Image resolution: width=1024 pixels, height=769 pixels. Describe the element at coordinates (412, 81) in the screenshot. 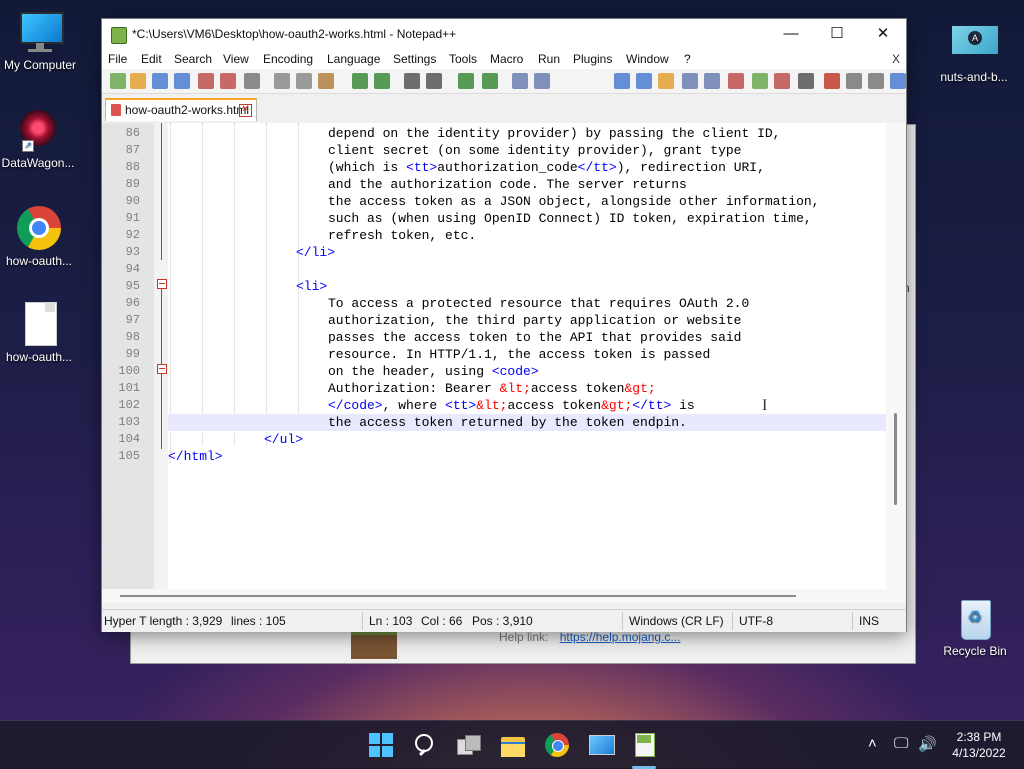

I see `find-icon` at that location.